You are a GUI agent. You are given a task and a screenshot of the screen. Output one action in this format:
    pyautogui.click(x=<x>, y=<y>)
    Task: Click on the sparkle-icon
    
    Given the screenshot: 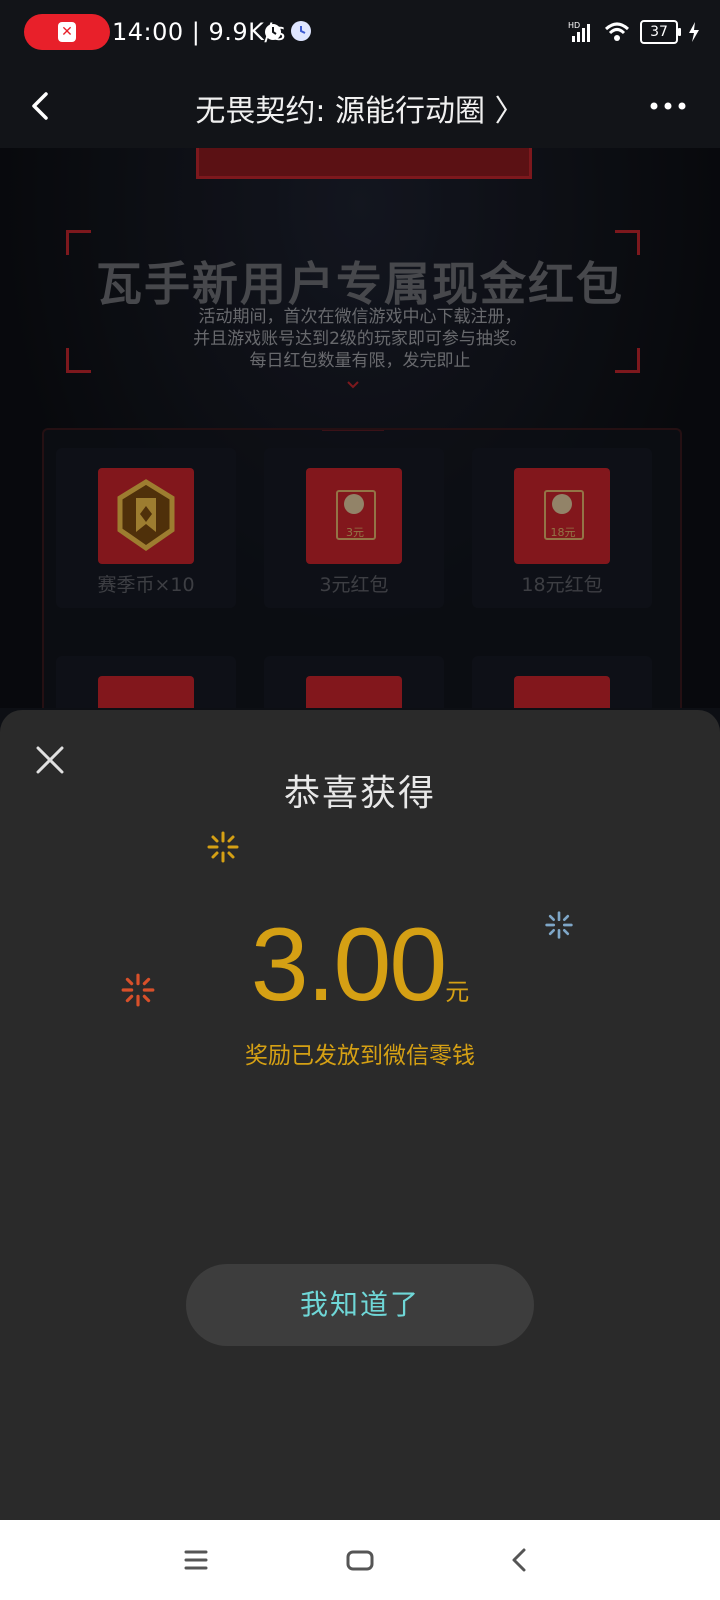 What is the action you would take?
    pyautogui.click(x=223, y=847)
    